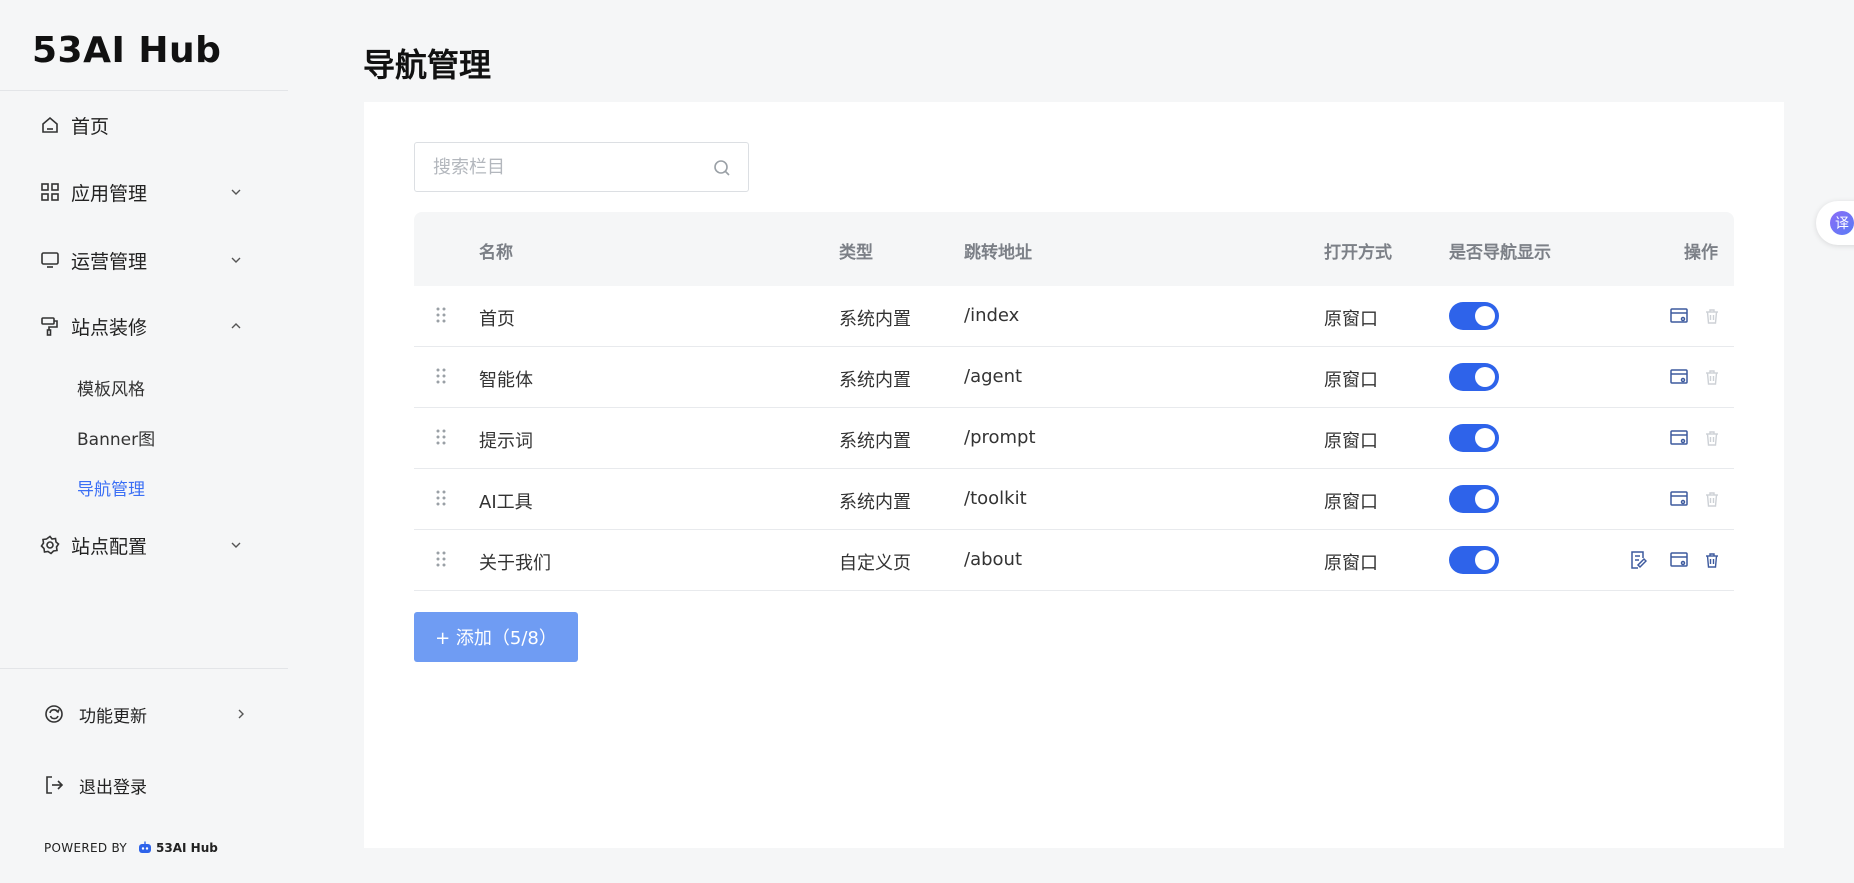  Describe the element at coordinates (109, 546) in the screenshot. I see `sidebar-item-label: 站点配置` at that location.